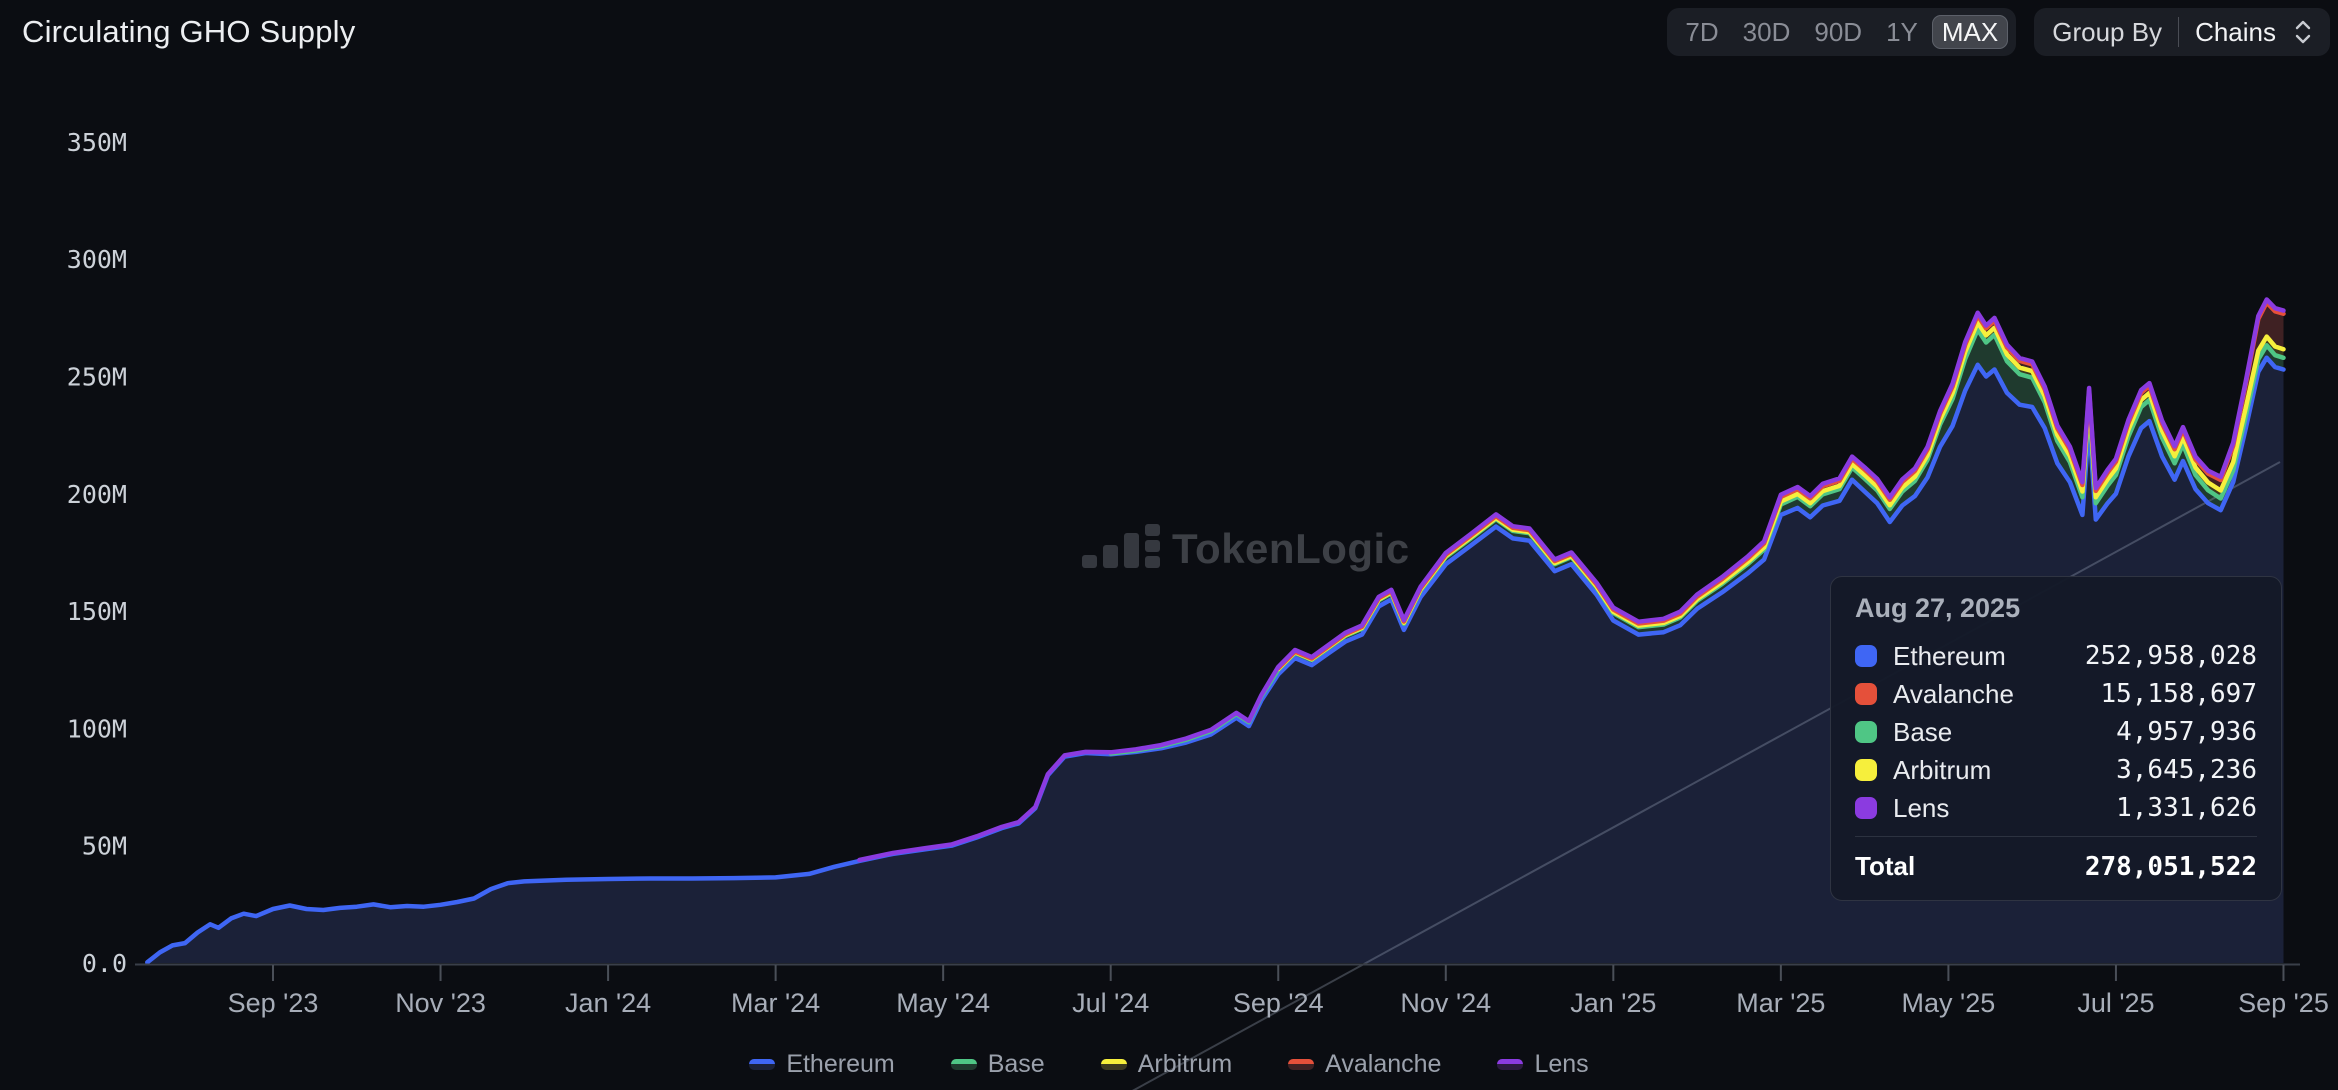 The width and height of the screenshot is (2338, 1090). What do you see at coordinates (273, 1003) in the screenshot?
I see `x-axis-label: Sep '23` at bounding box center [273, 1003].